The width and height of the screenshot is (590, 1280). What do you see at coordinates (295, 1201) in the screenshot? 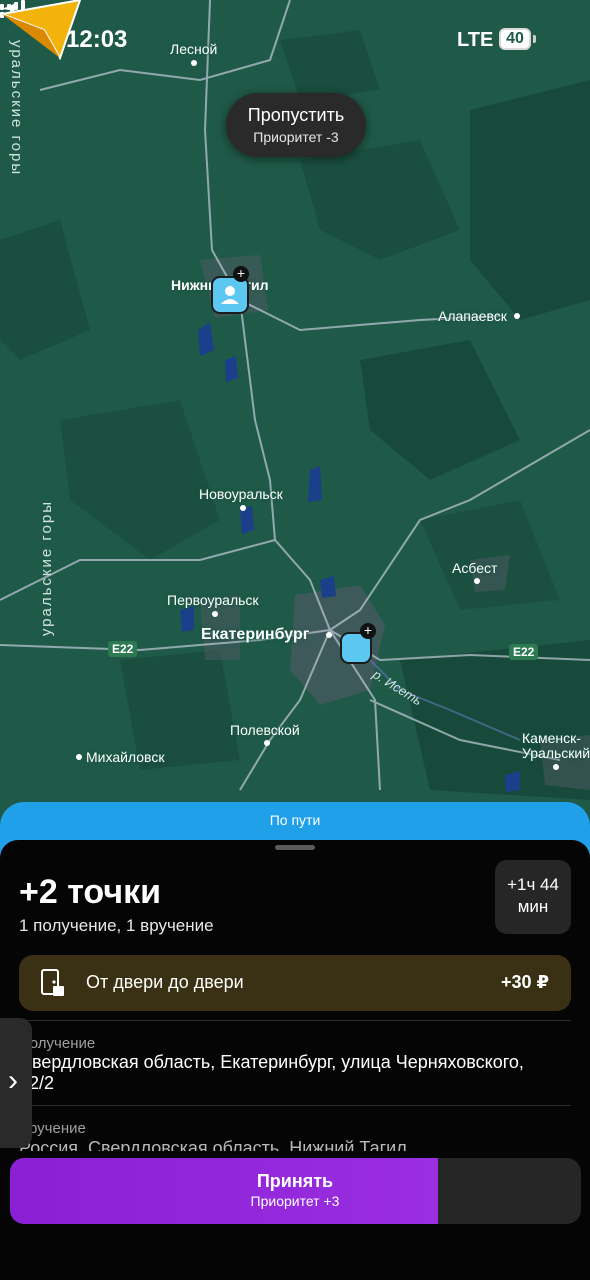
I see `accept-button-priority: Приоритет +3` at bounding box center [295, 1201].